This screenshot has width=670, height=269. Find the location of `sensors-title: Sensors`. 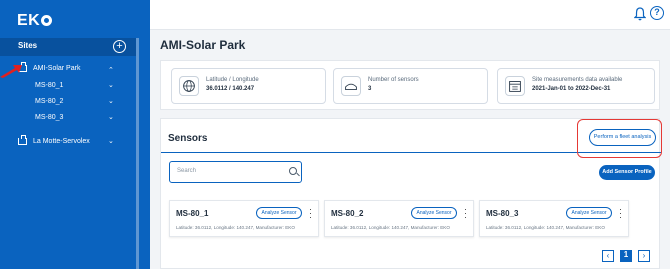

sensors-title: Sensors is located at coordinates (188, 138).